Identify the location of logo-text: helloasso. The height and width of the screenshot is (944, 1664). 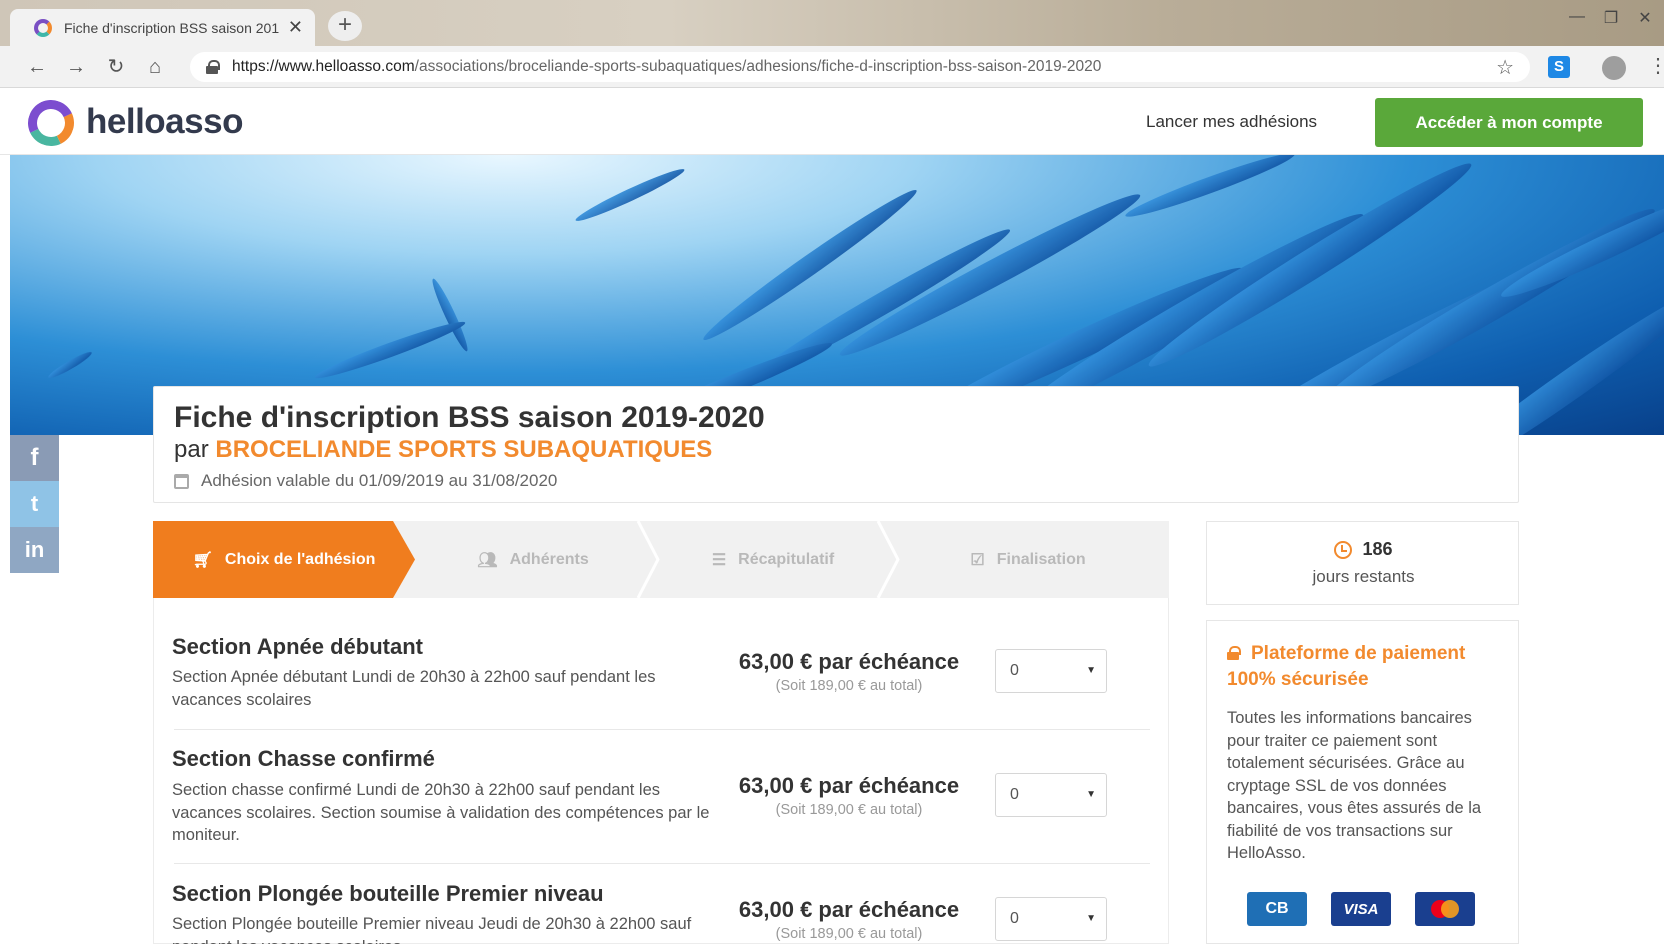
(164, 122).